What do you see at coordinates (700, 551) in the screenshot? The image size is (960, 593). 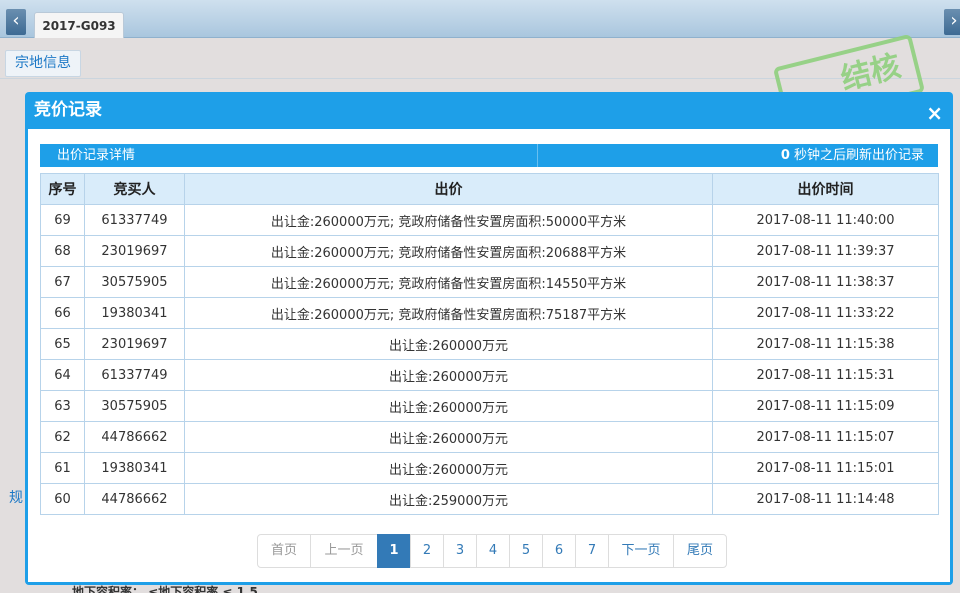 I see `page-last-button: 尾页` at bounding box center [700, 551].